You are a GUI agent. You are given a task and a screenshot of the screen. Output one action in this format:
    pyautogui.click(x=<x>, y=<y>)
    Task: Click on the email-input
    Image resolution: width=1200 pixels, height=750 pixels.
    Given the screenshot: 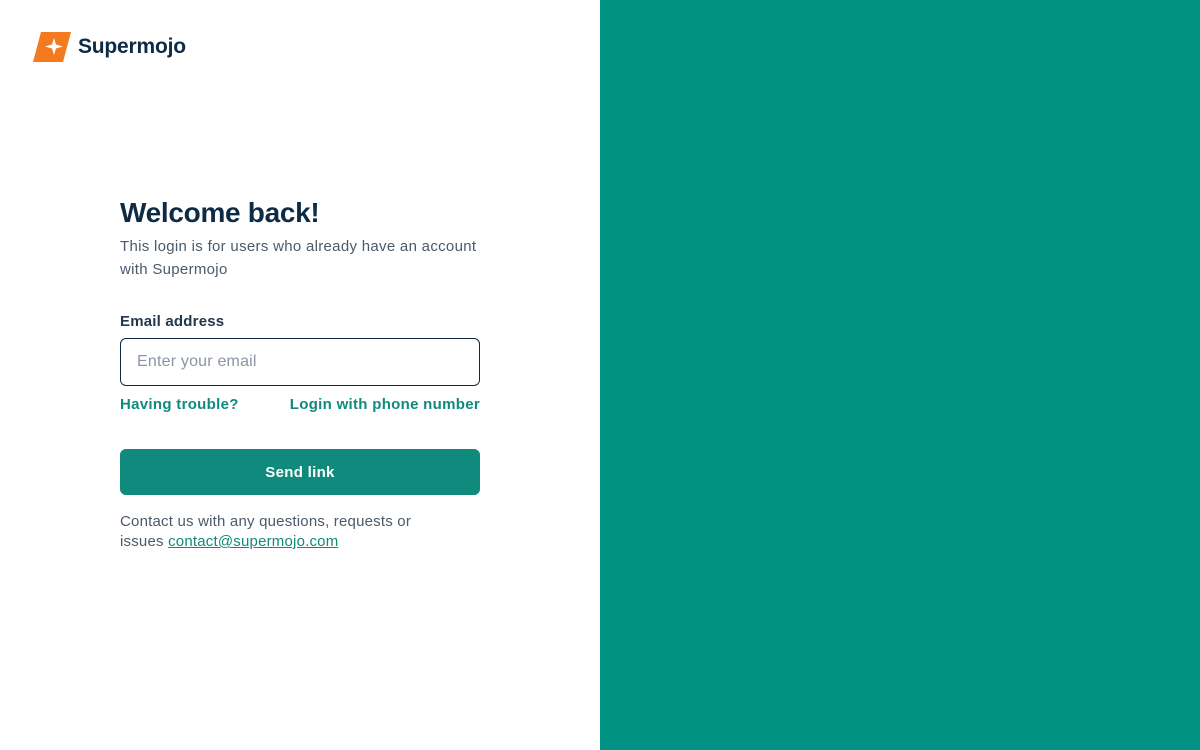 What is the action you would take?
    pyautogui.click(x=300, y=362)
    